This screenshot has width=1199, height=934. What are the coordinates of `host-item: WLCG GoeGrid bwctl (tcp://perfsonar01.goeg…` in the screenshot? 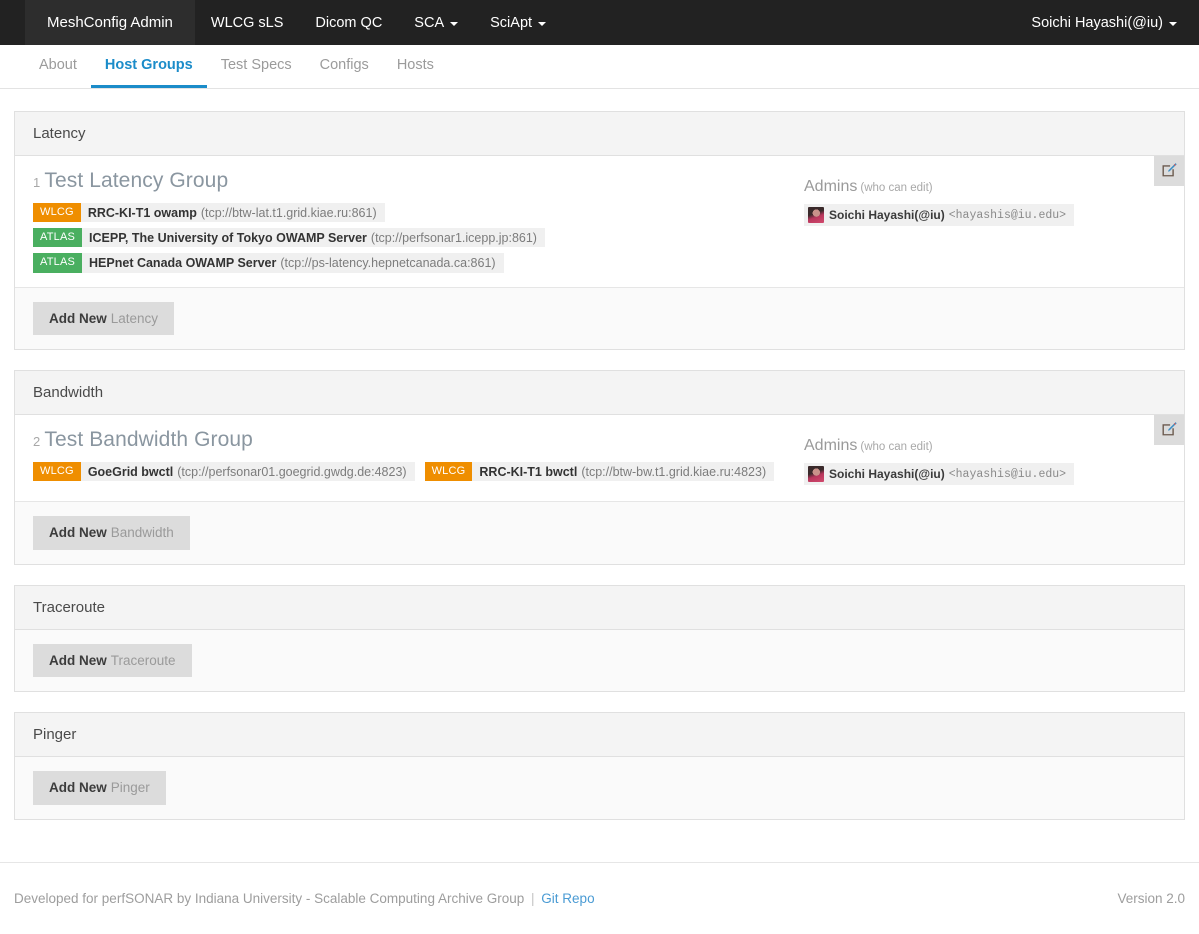 It's located at (224, 472).